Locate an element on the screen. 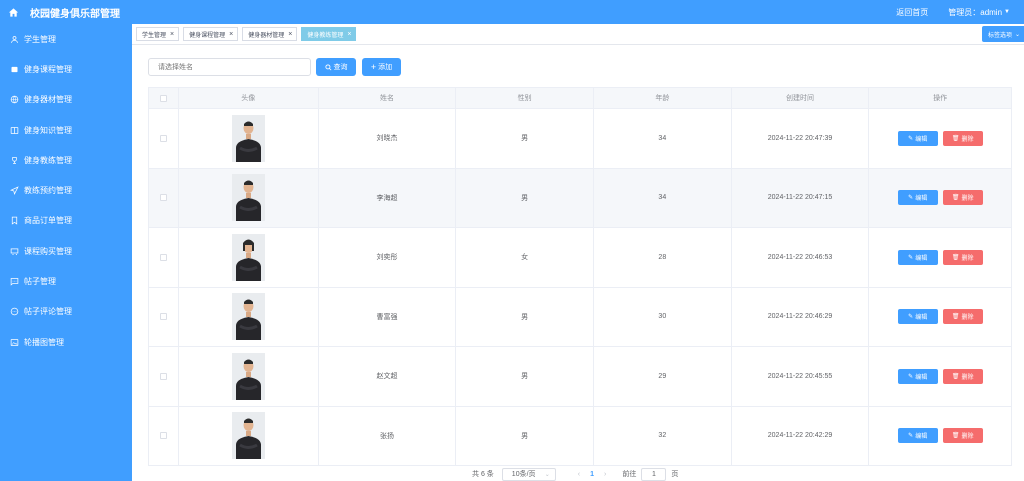 This screenshot has width=1024, height=481. tab-2: 健身器材管理 × is located at coordinates (270, 34).